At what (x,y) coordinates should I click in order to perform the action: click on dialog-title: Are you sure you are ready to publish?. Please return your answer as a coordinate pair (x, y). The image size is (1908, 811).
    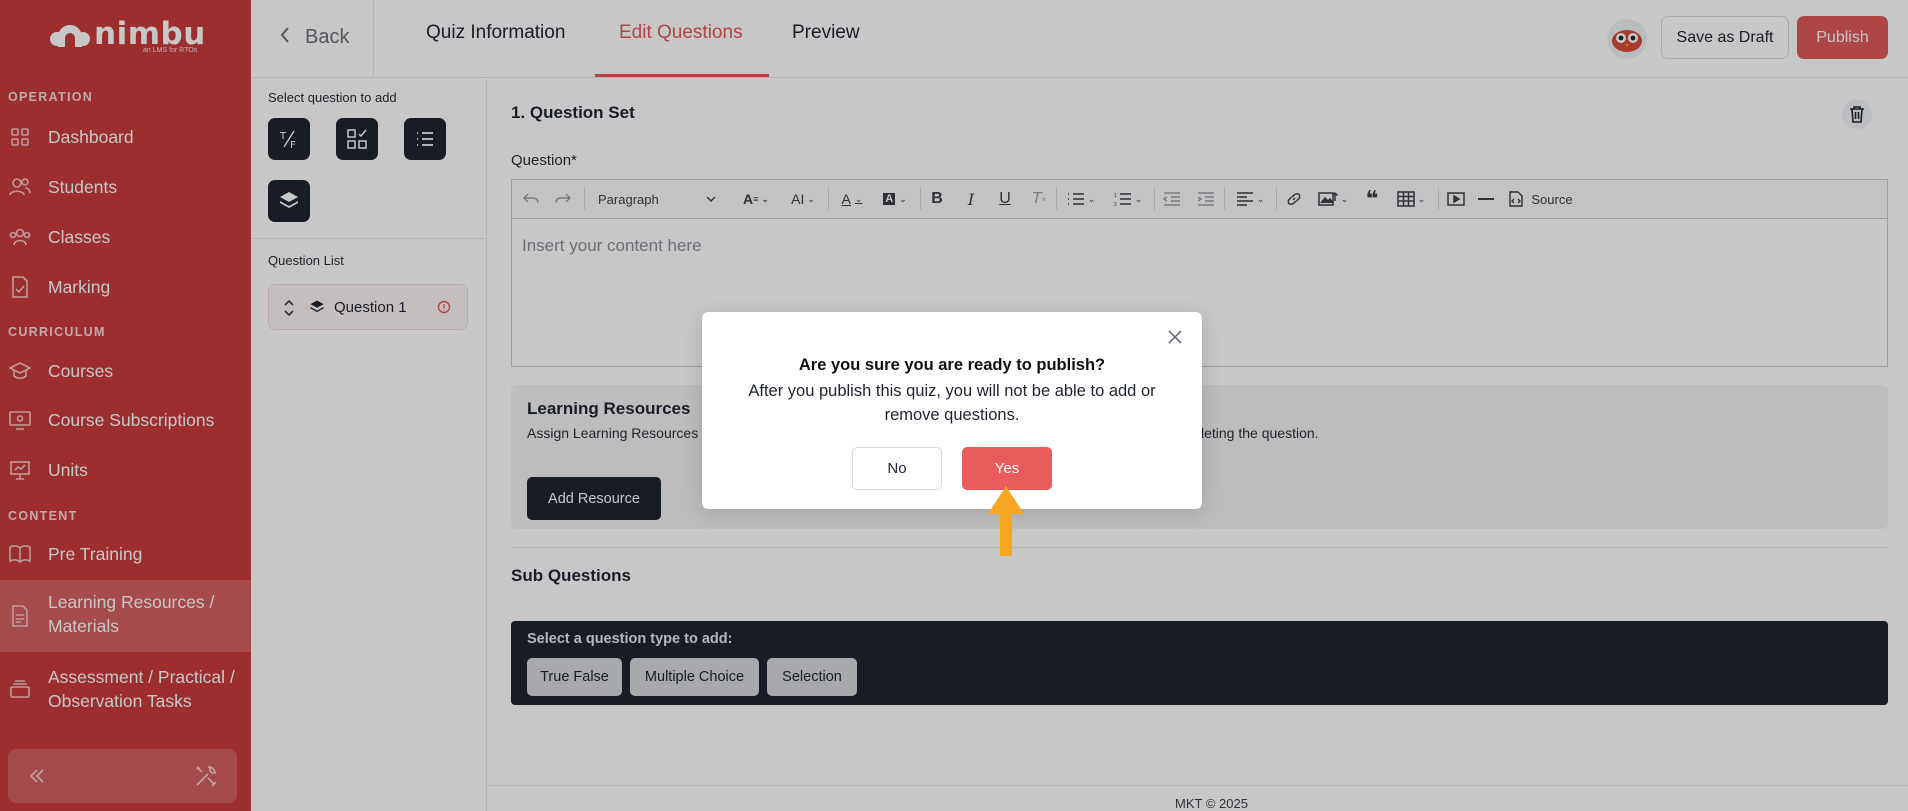
    Looking at the image, I should click on (952, 365).